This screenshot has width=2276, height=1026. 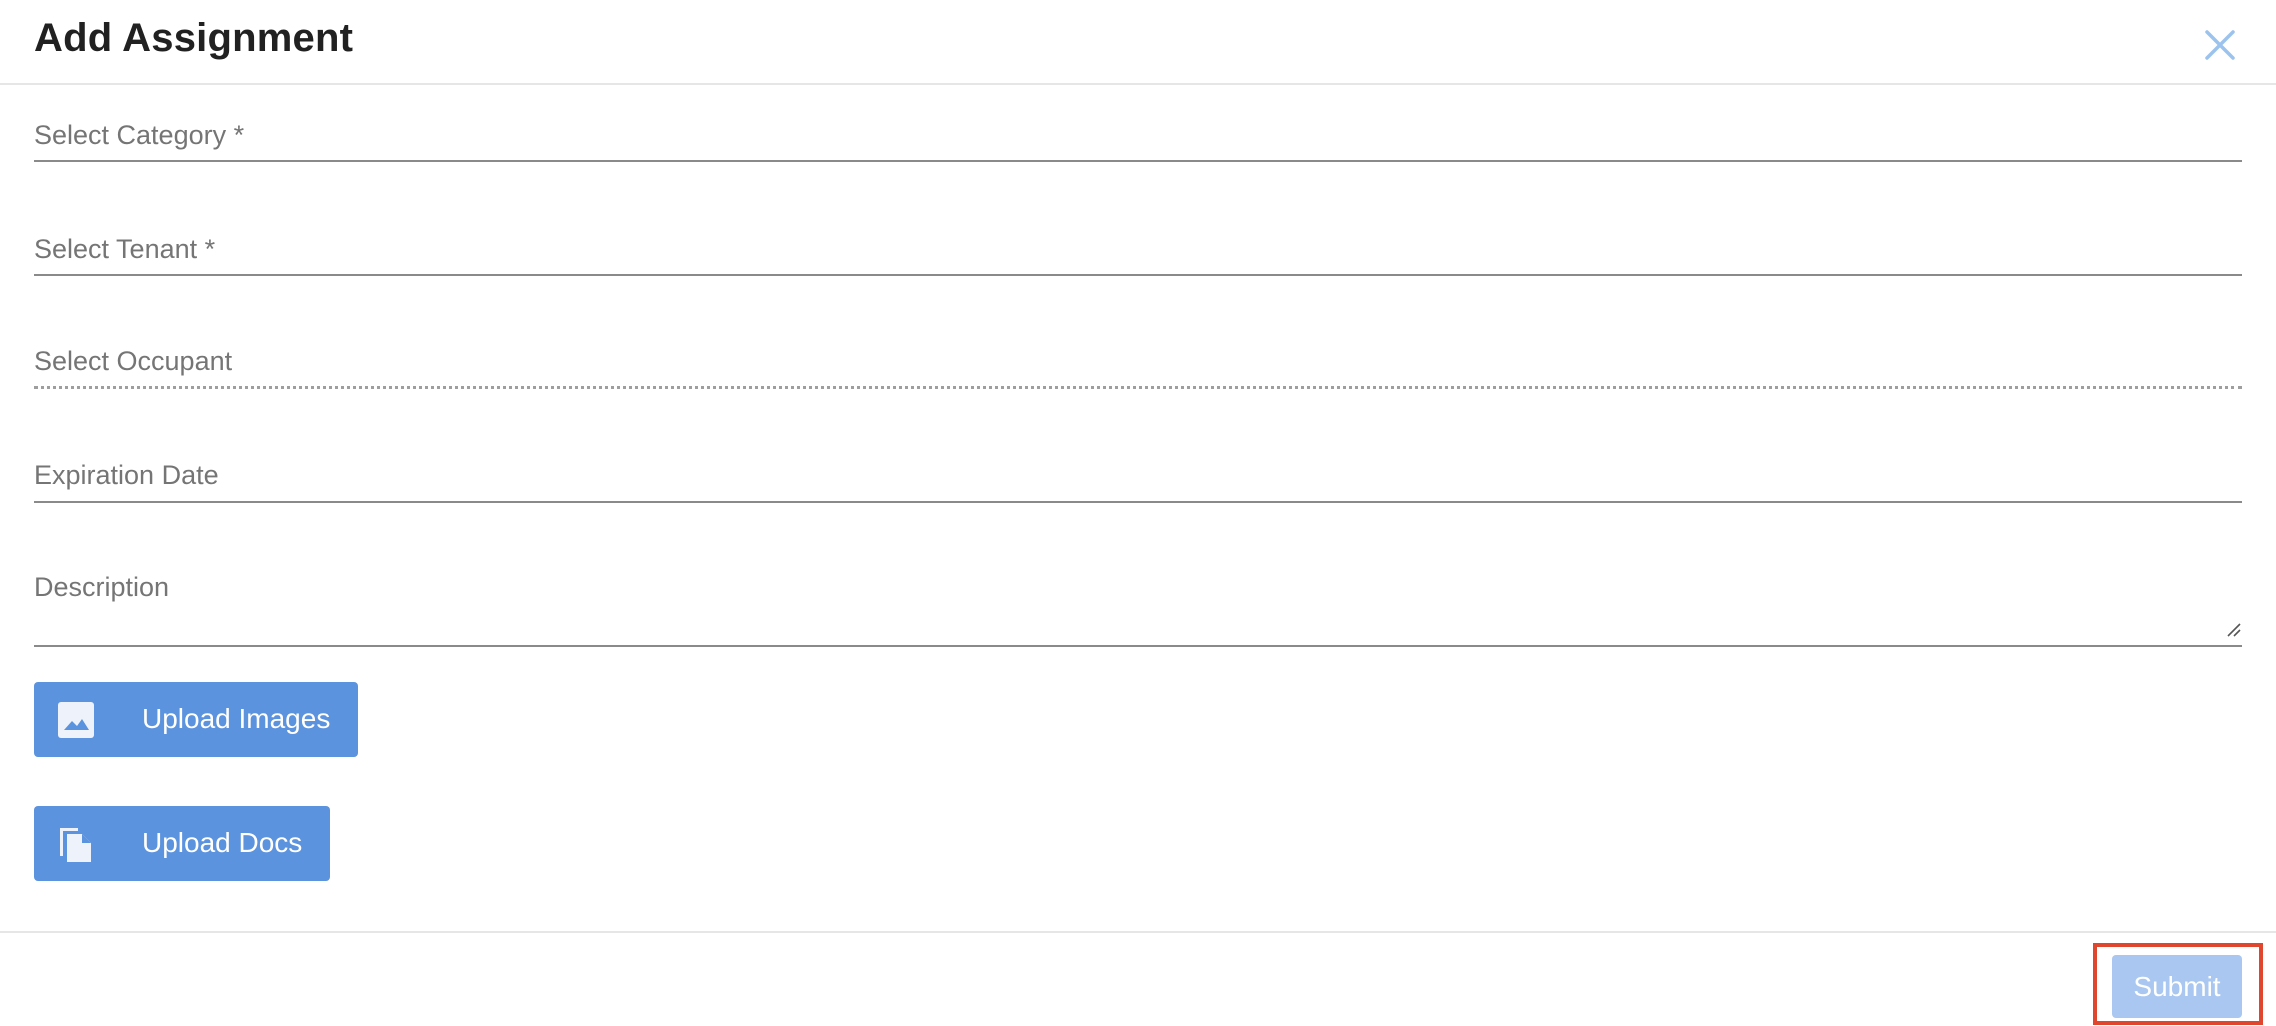 What do you see at coordinates (1138, 480) in the screenshot?
I see `expiration-date-field: Expiration Date` at bounding box center [1138, 480].